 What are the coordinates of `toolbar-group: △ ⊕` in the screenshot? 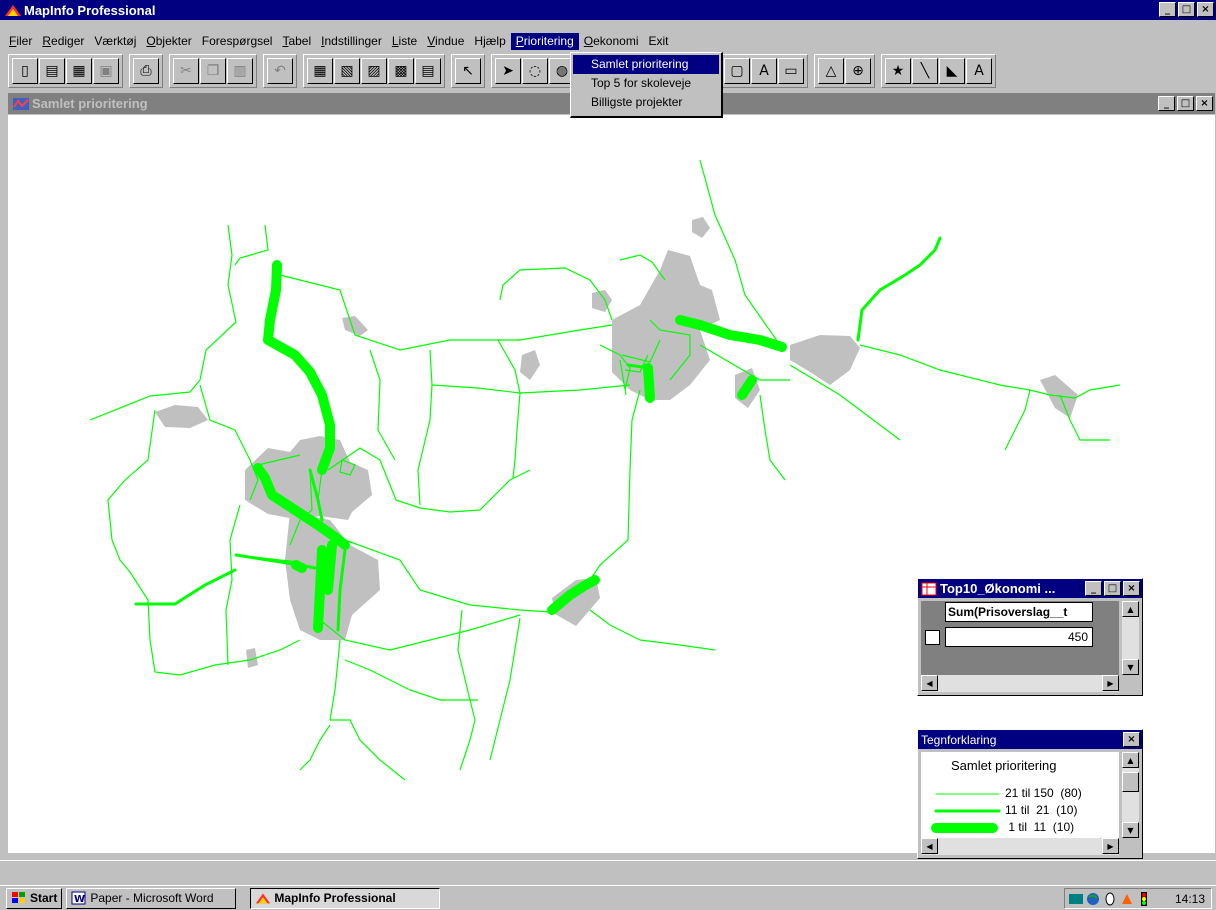 It's located at (844, 71).